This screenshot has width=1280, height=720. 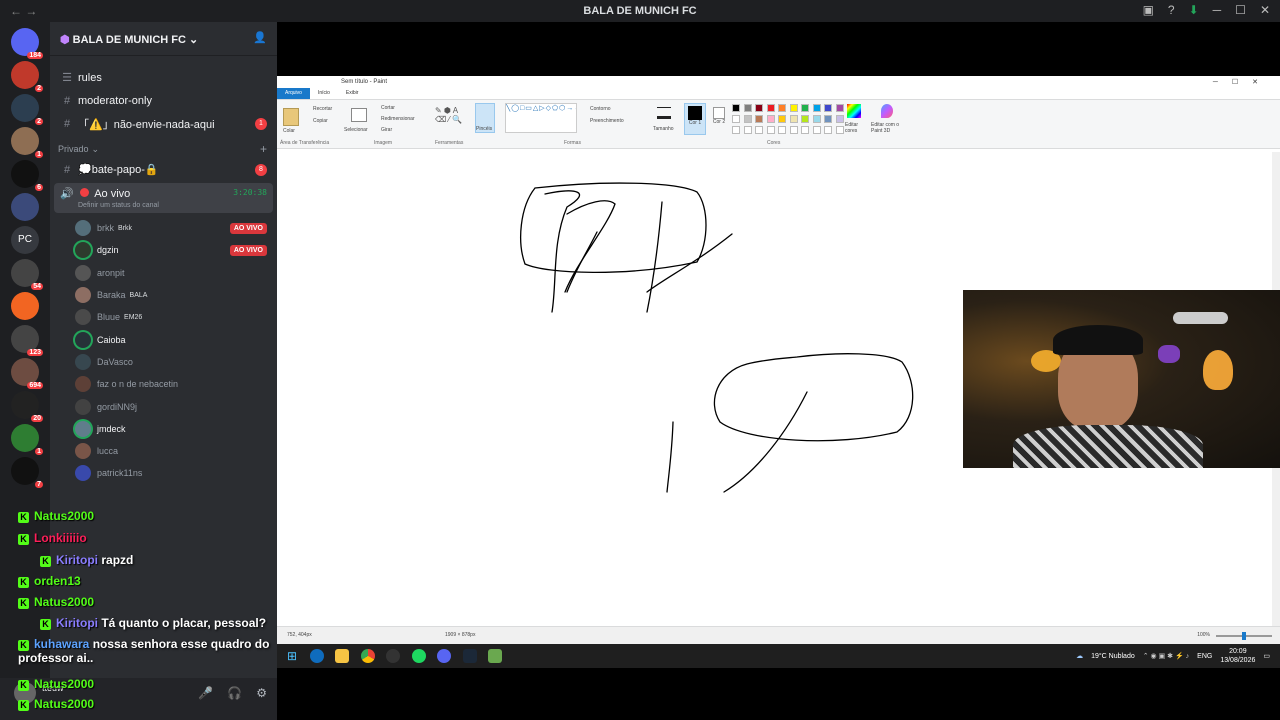 What do you see at coordinates (1204, 656) in the screenshot?
I see `language-indicator: ENG` at bounding box center [1204, 656].